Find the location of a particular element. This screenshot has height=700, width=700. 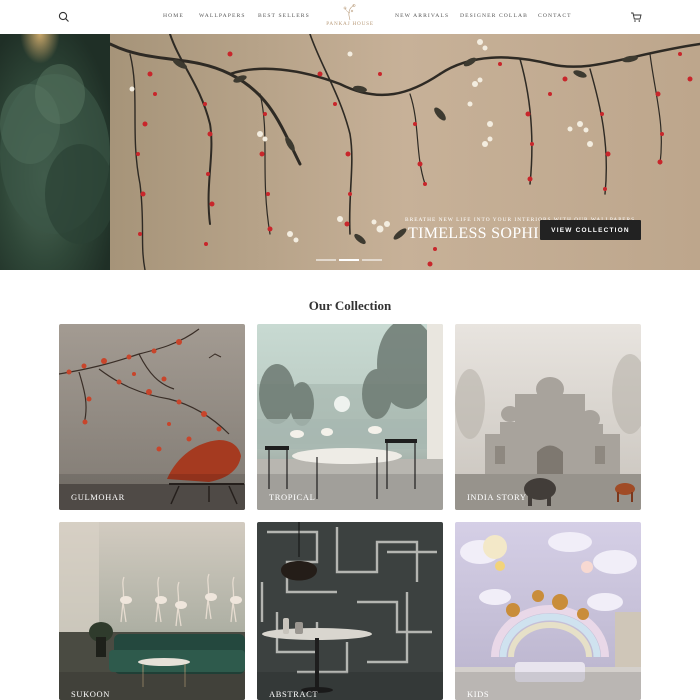

nav-wallpapers: WALLPAPERS is located at coordinates (222, 16).